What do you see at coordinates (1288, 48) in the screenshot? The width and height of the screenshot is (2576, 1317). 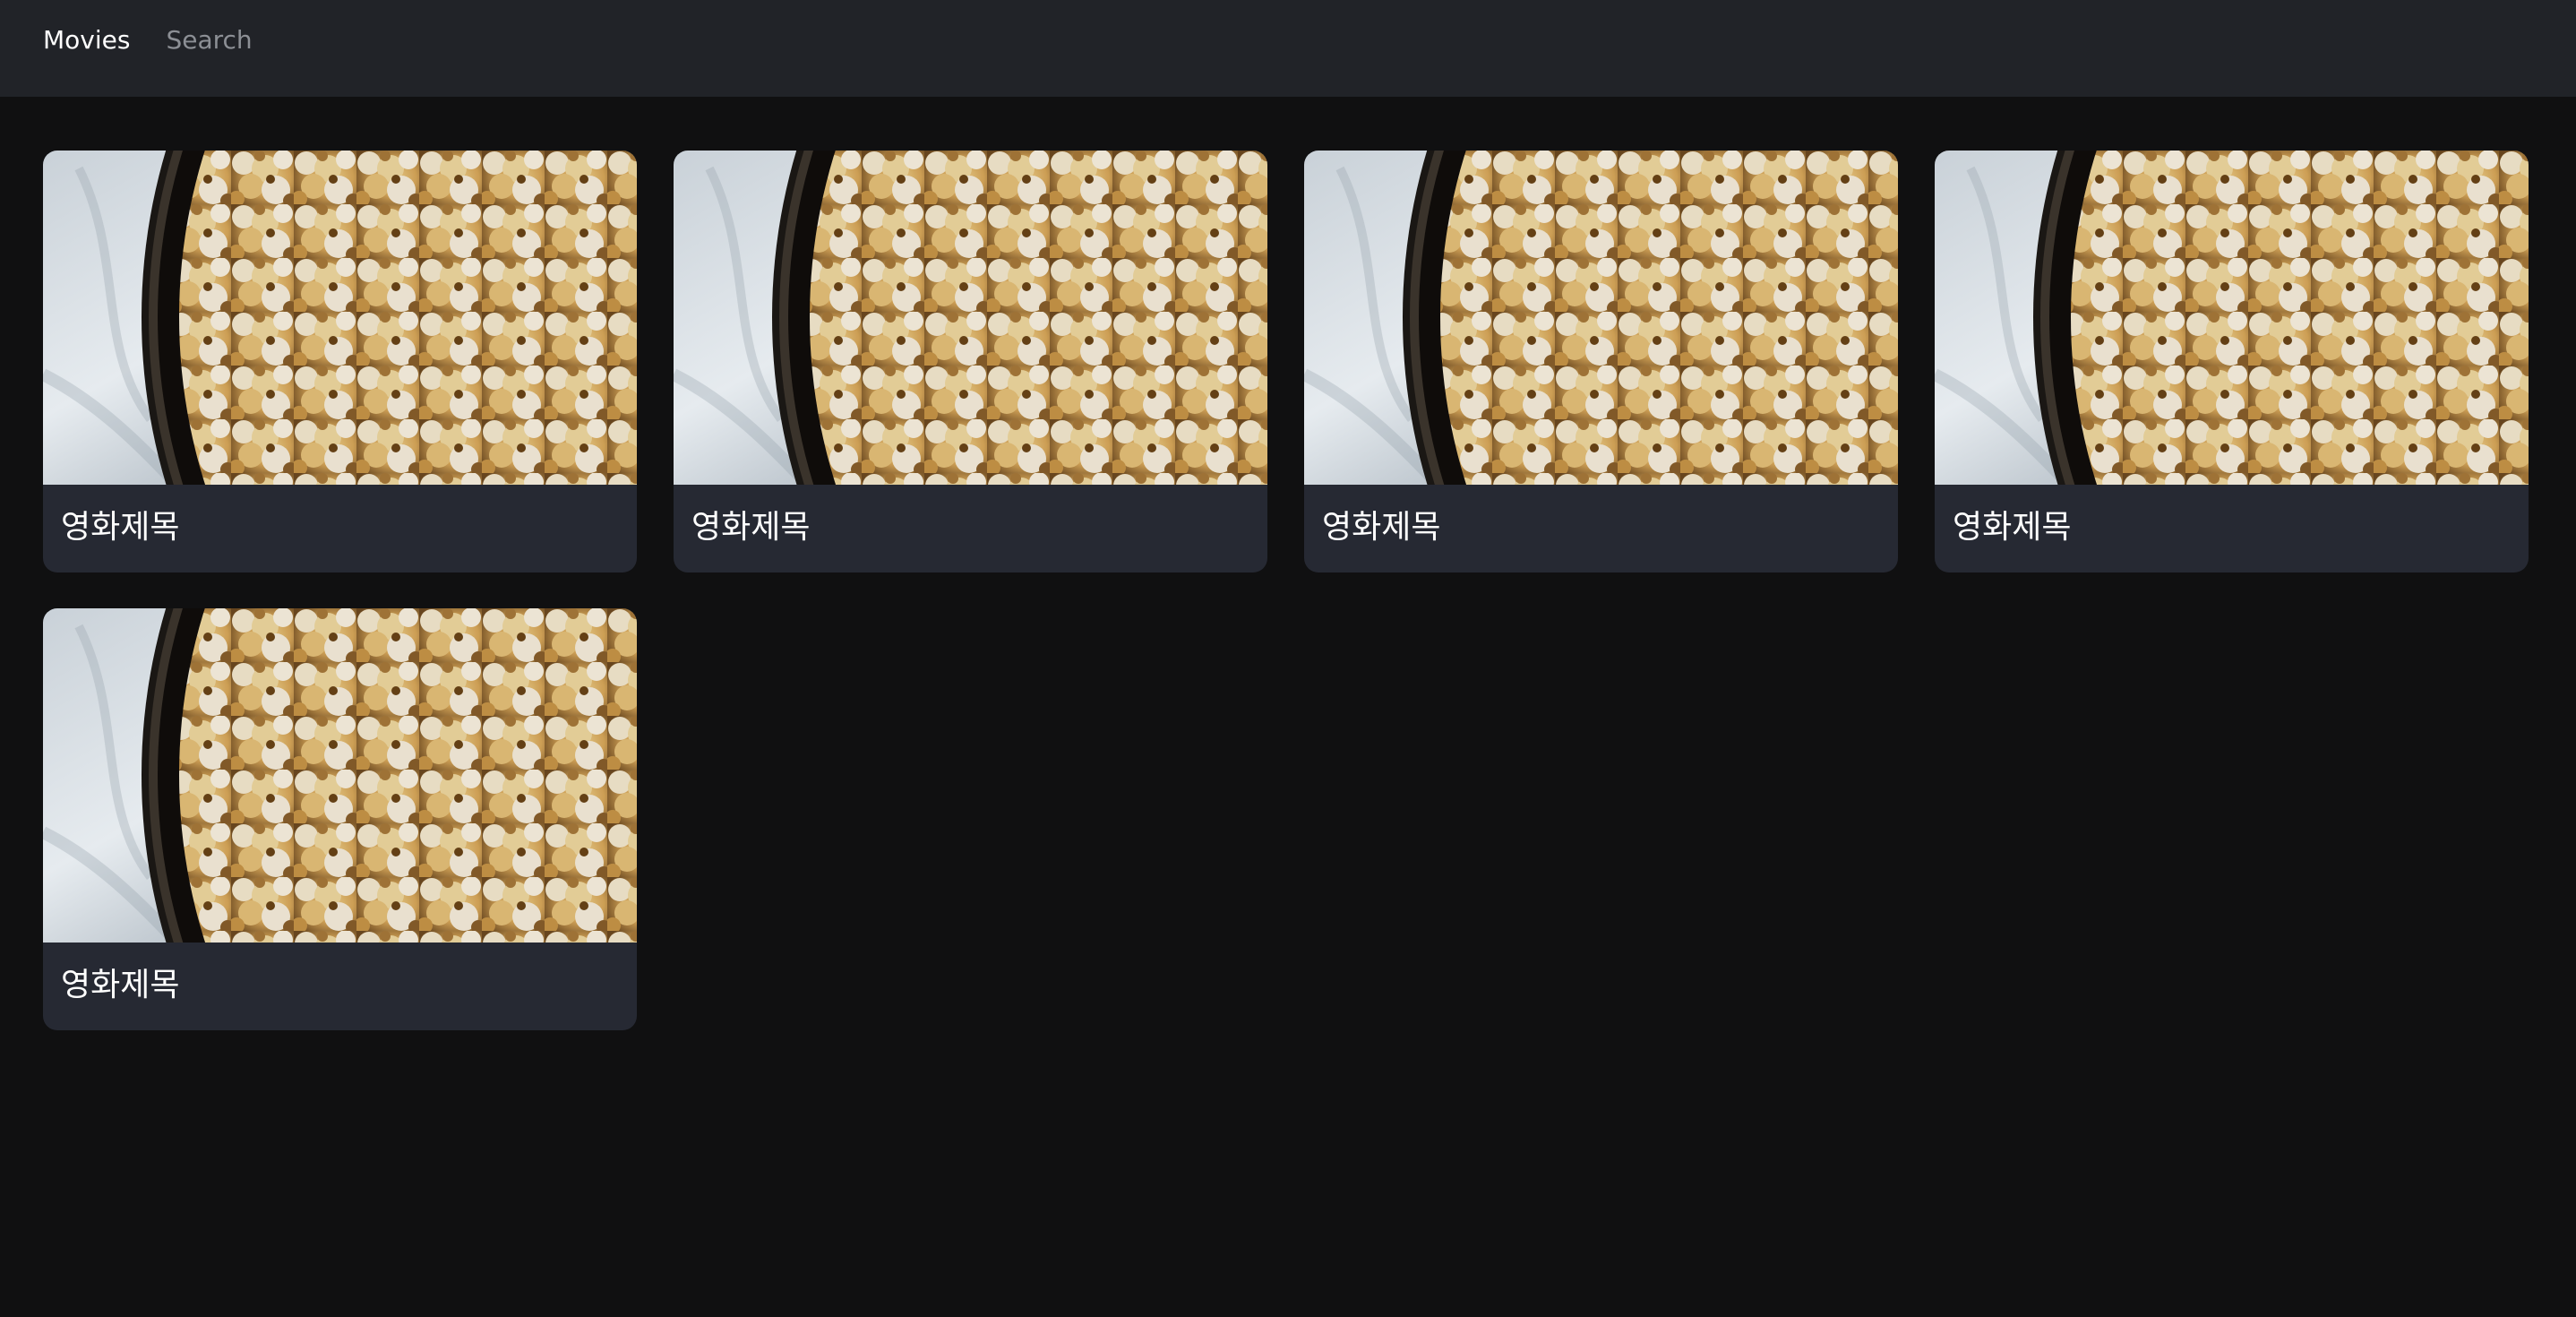 I see `top-navbar: Movies Search` at bounding box center [1288, 48].